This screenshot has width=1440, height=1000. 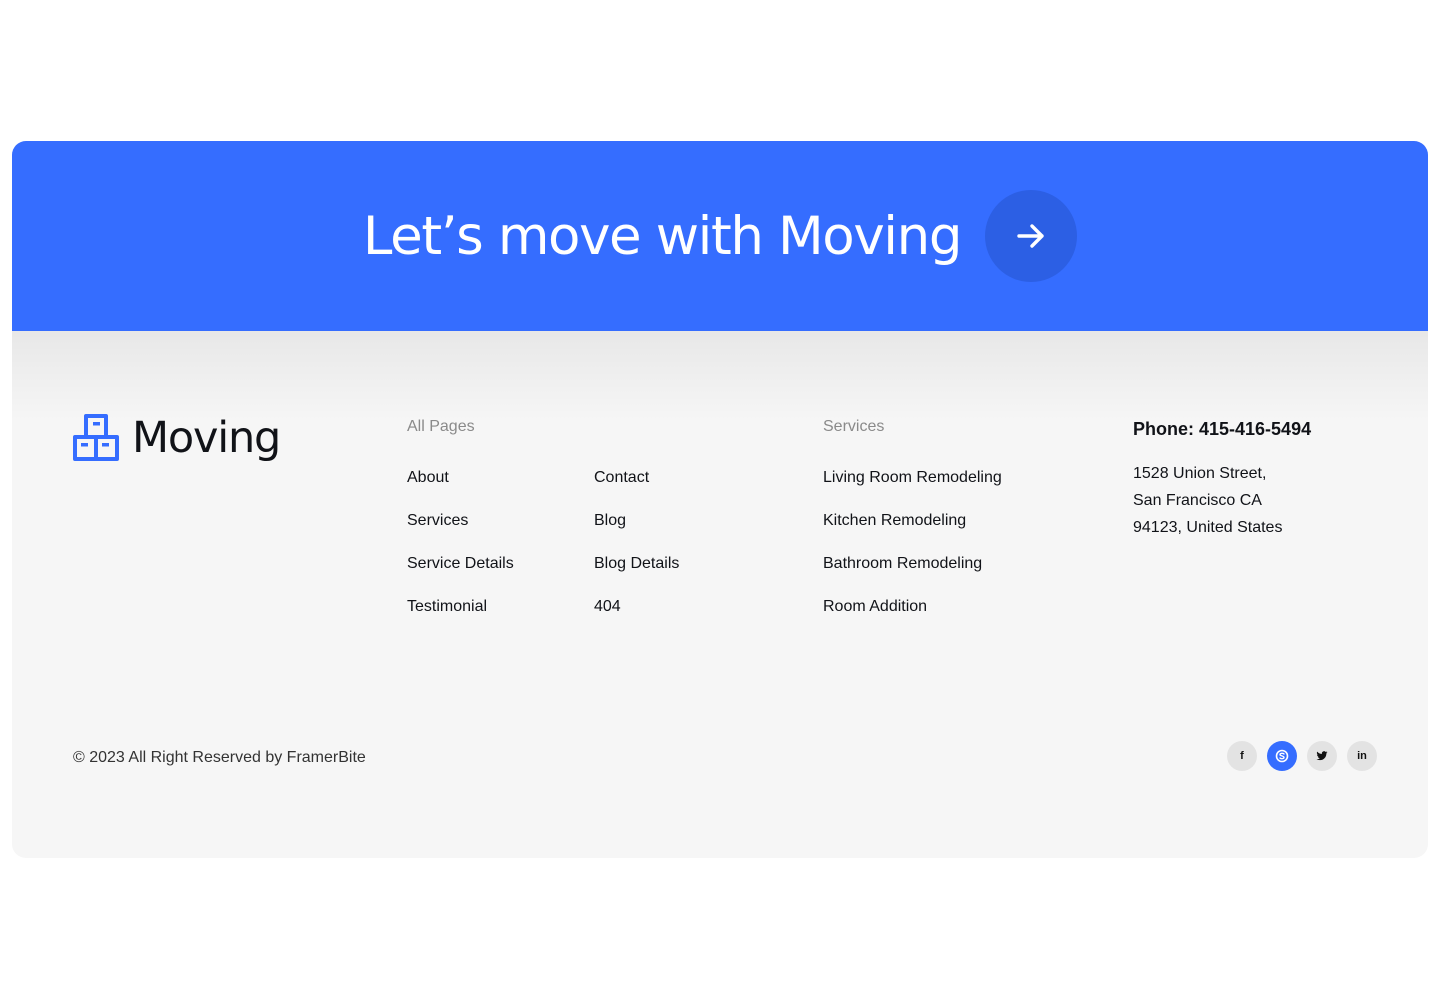 I want to click on footer-link-404: 404, so click(x=607, y=607).